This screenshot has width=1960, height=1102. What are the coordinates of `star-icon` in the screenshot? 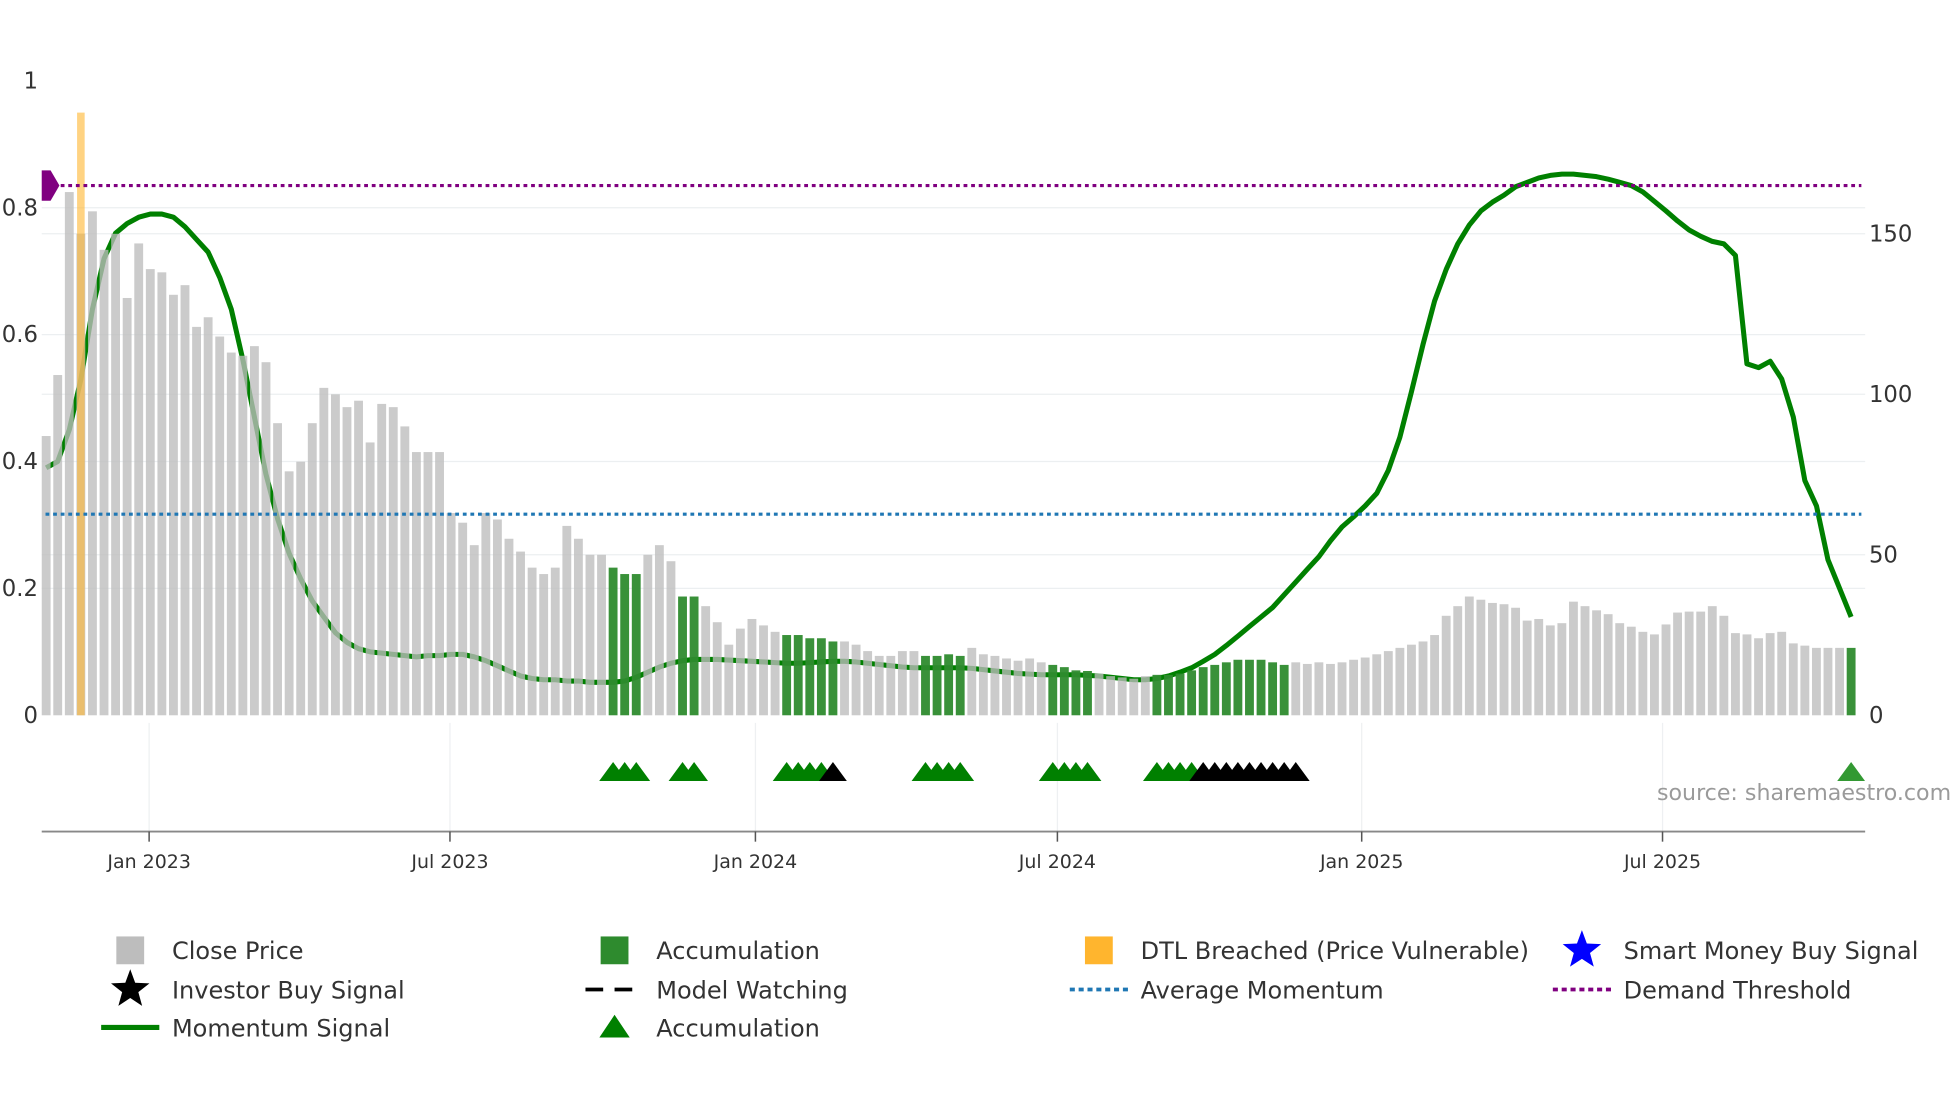 It's located at (1582, 948).